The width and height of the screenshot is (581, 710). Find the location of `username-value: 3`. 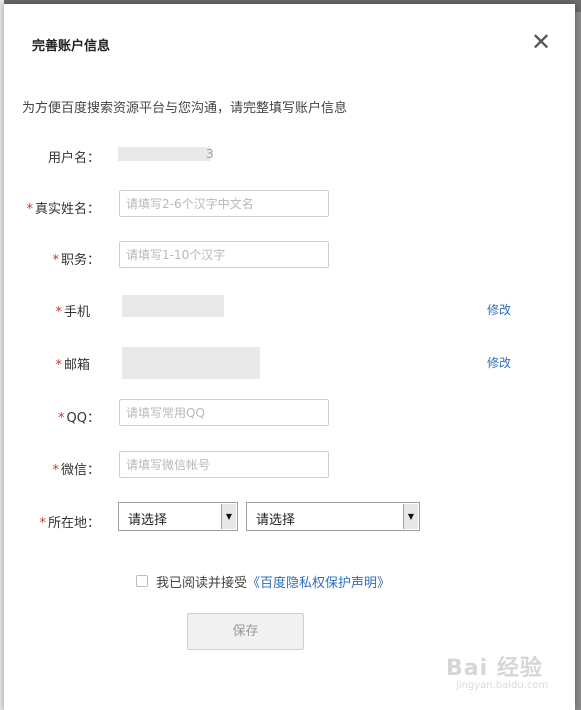

username-value: 3 is located at coordinates (210, 154).